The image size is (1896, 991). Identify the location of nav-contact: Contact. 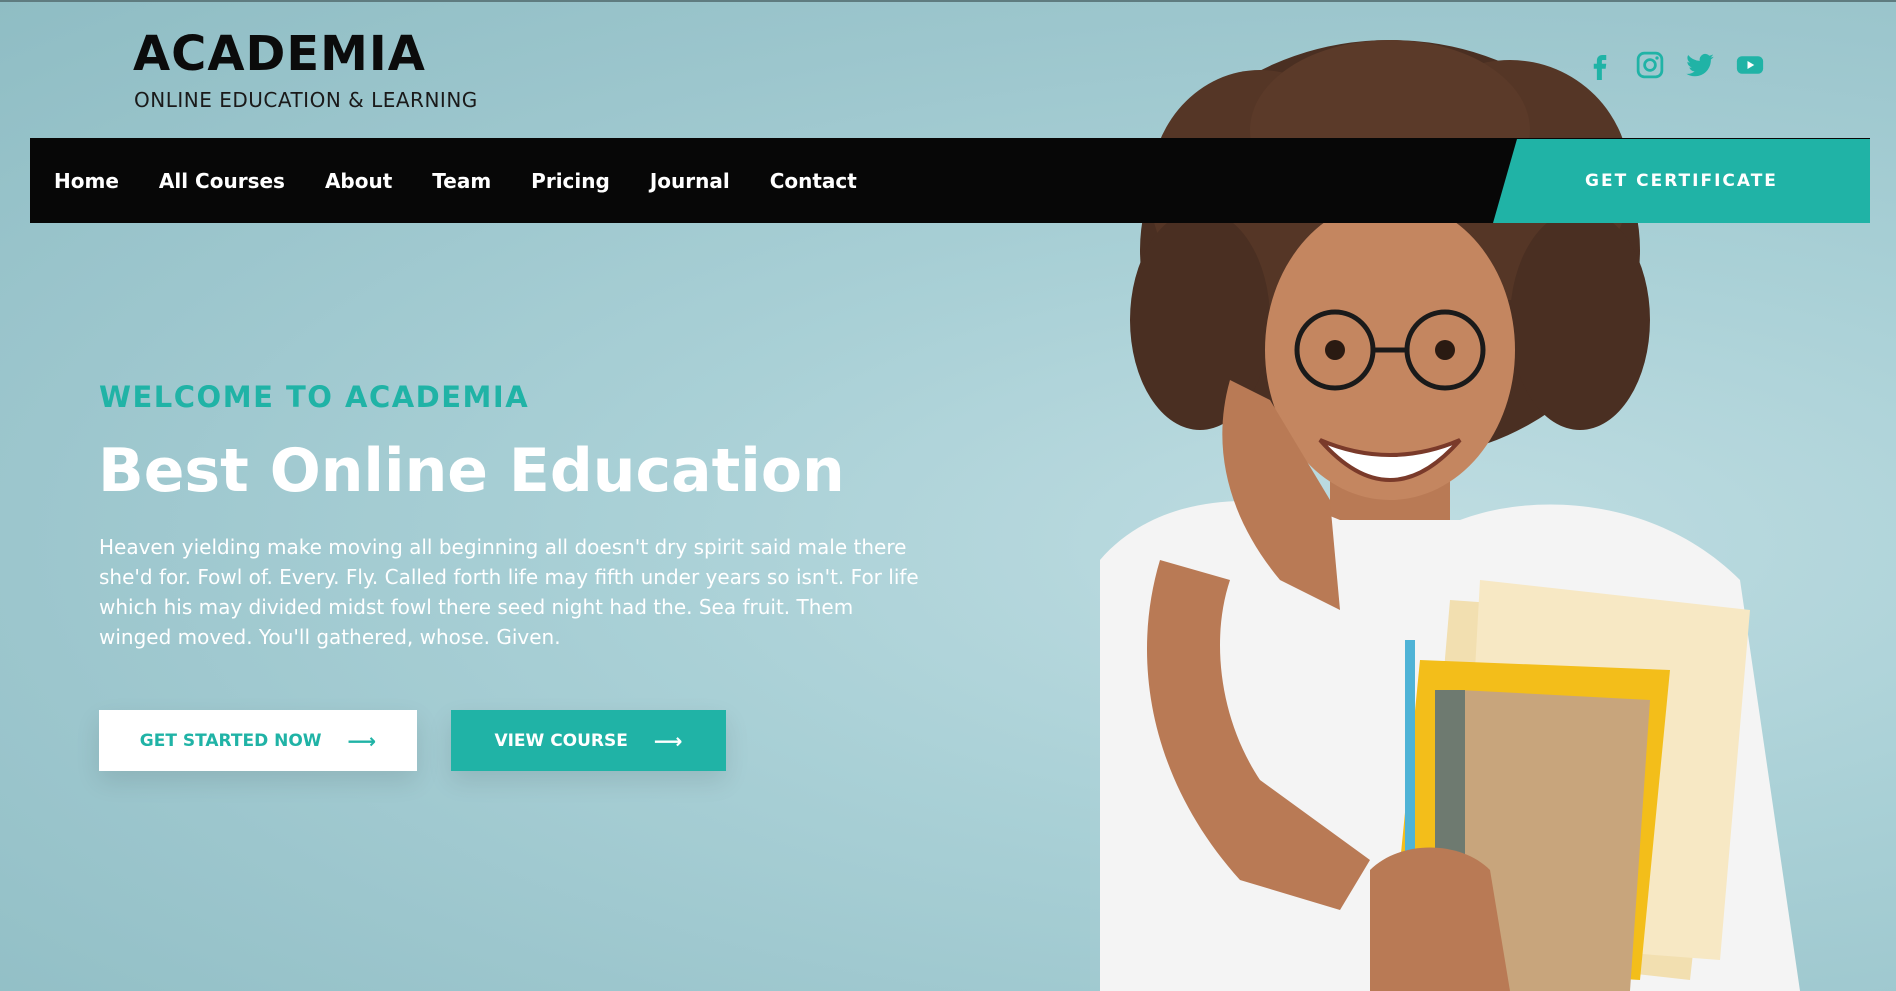
(813, 181).